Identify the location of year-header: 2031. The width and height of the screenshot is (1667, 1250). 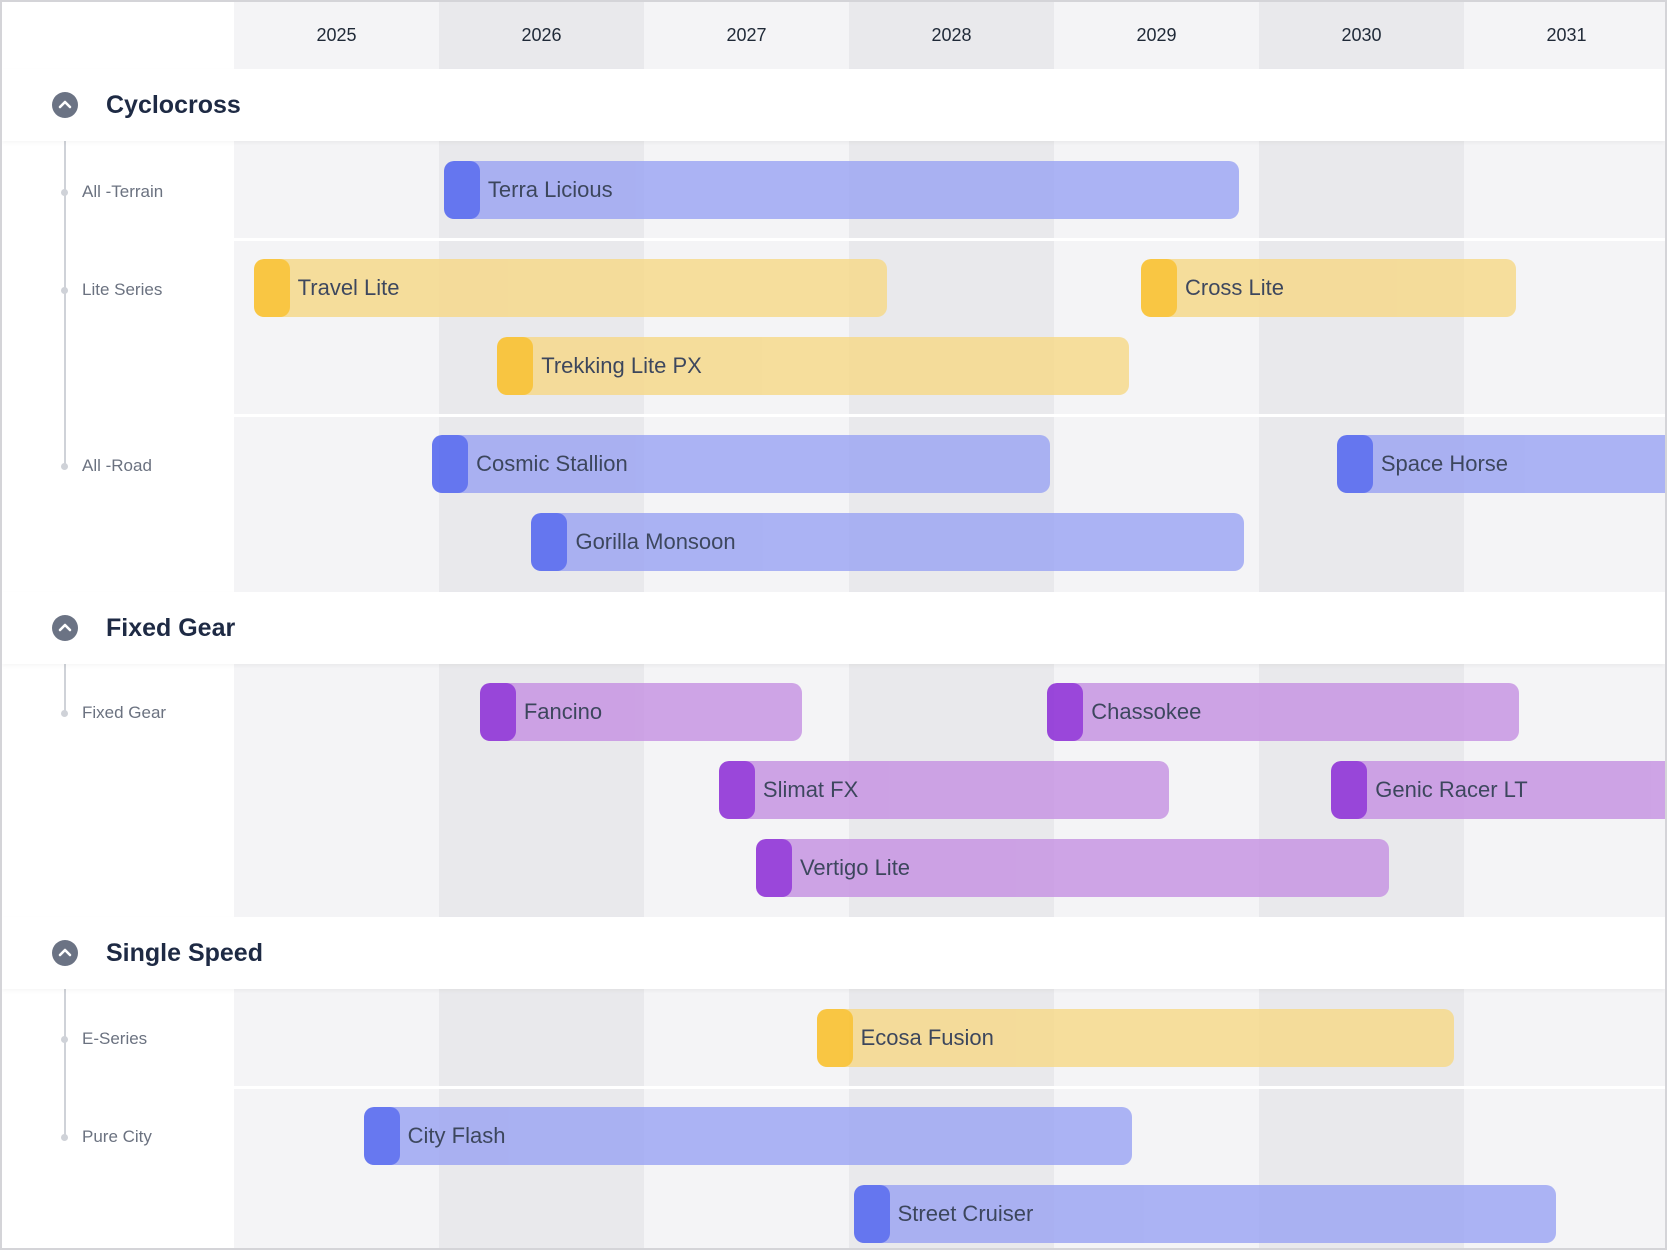
(1566, 35).